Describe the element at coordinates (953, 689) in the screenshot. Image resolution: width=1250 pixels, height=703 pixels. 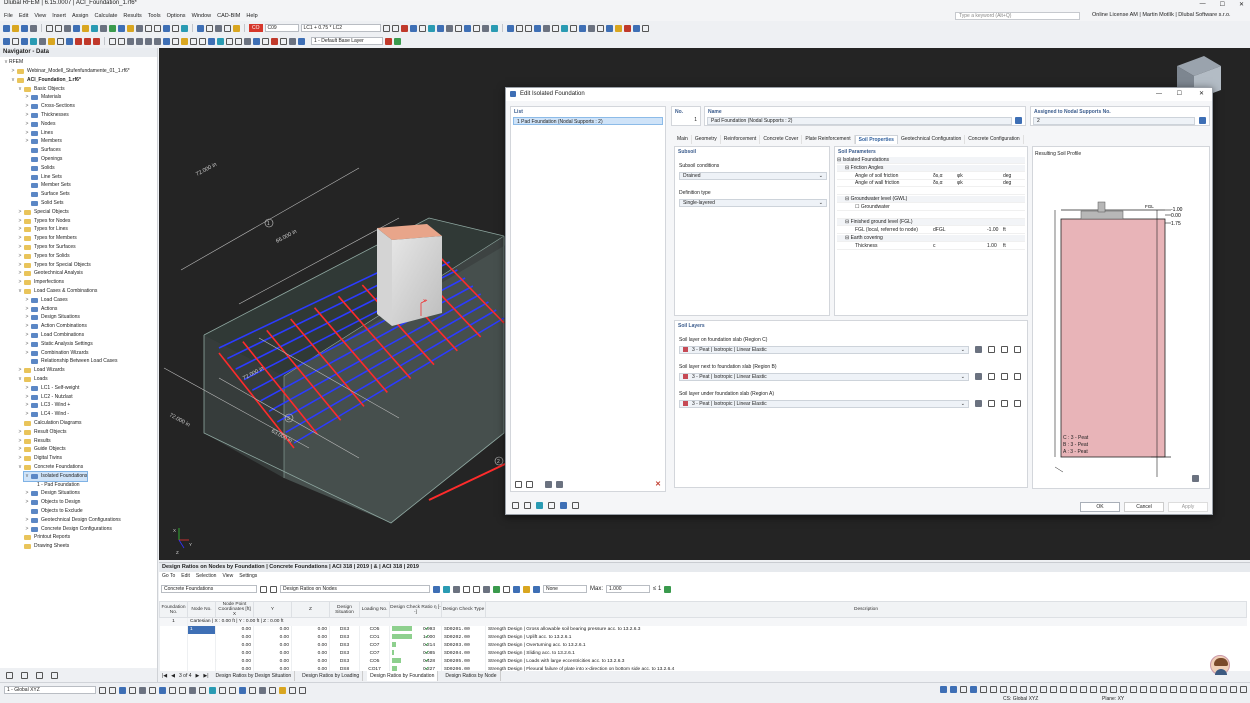
I see `status-view2-icon` at that location.